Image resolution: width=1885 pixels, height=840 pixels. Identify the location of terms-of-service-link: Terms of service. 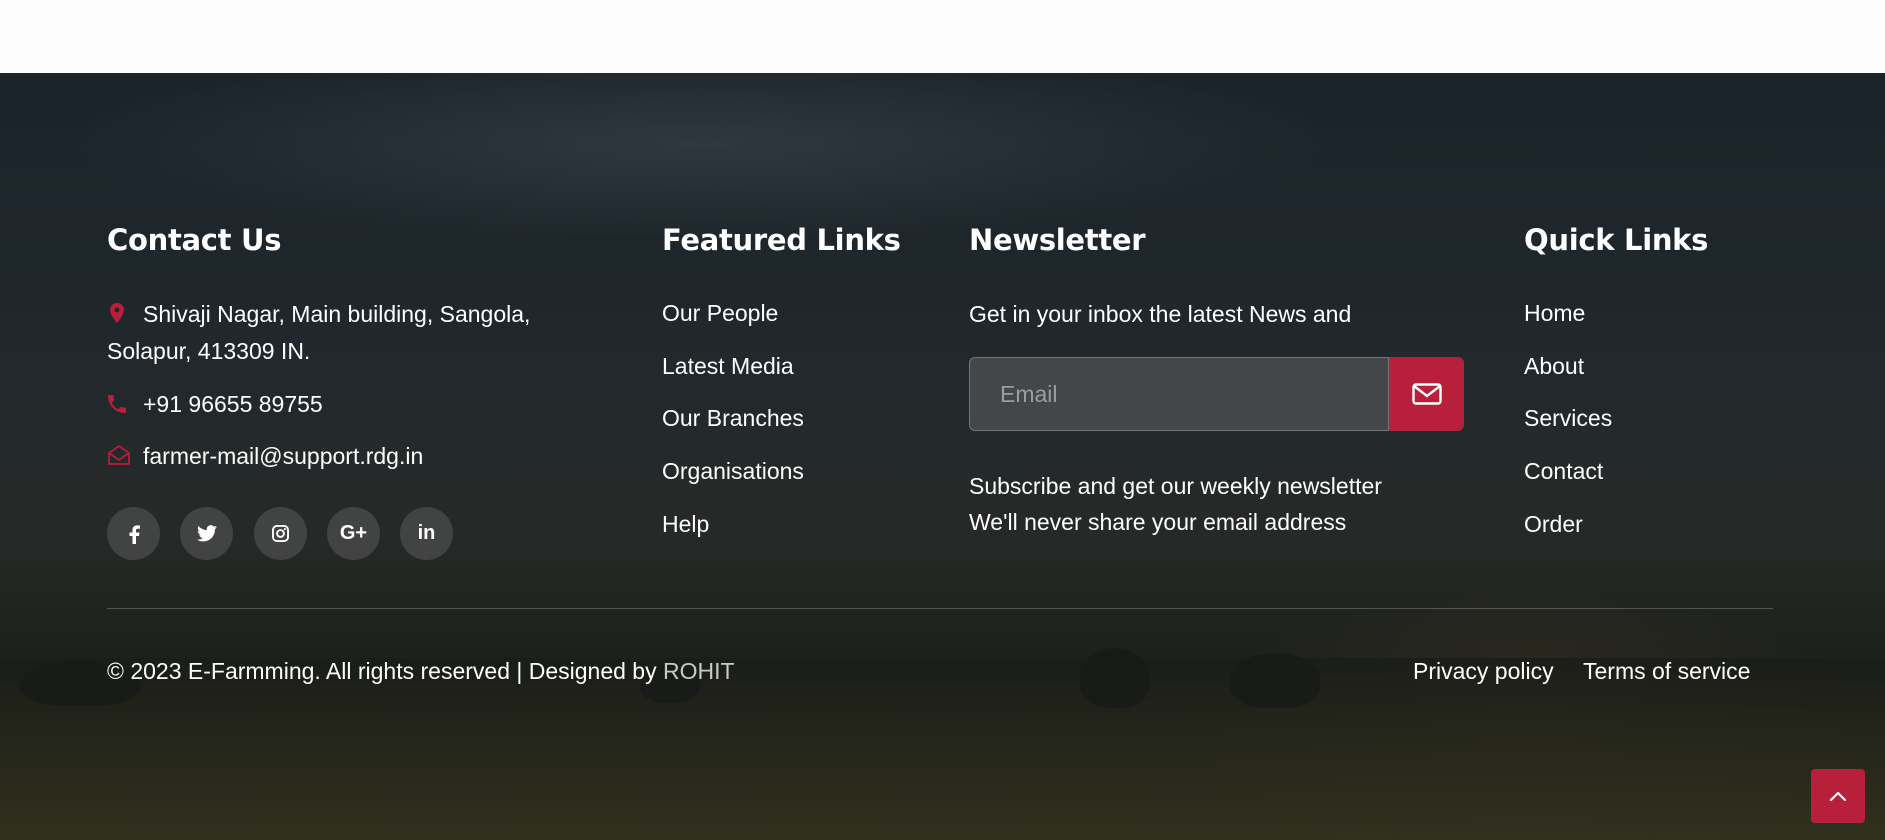
(1666, 671).